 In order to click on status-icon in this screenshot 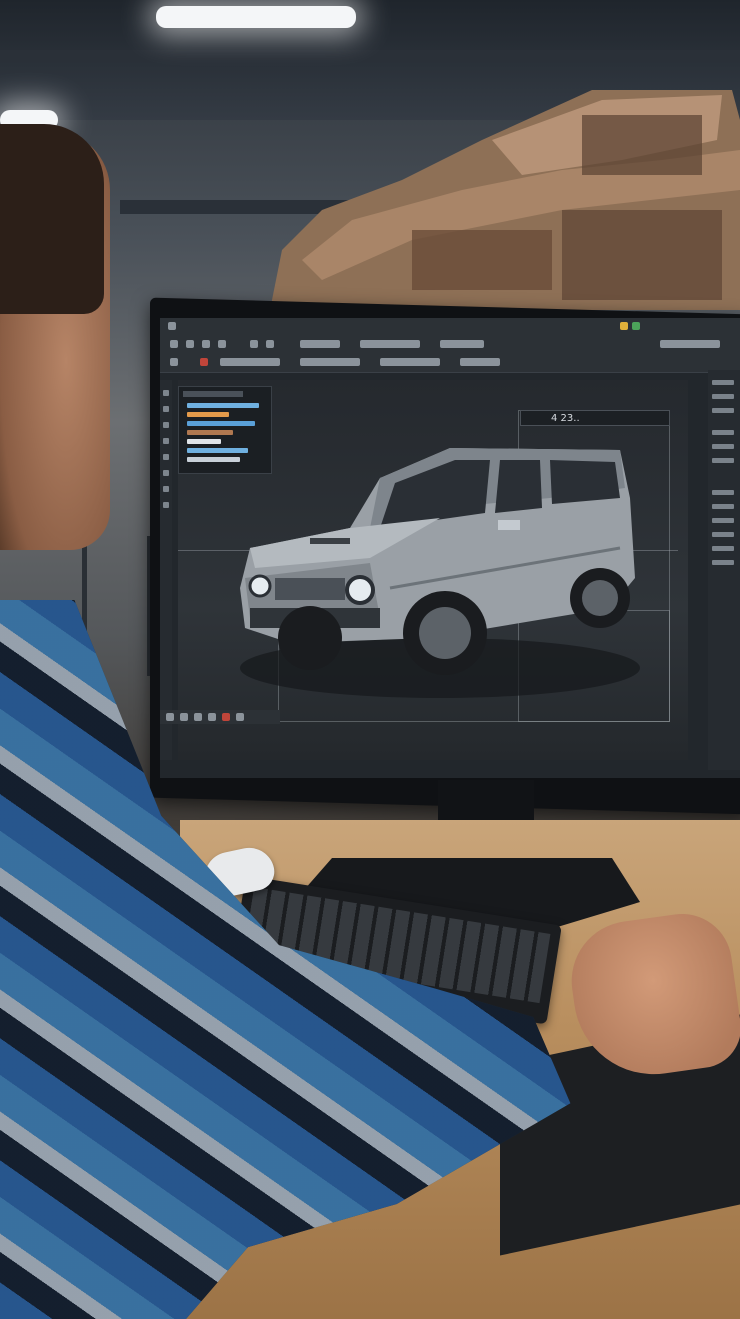, I will do `click(636, 326)`.